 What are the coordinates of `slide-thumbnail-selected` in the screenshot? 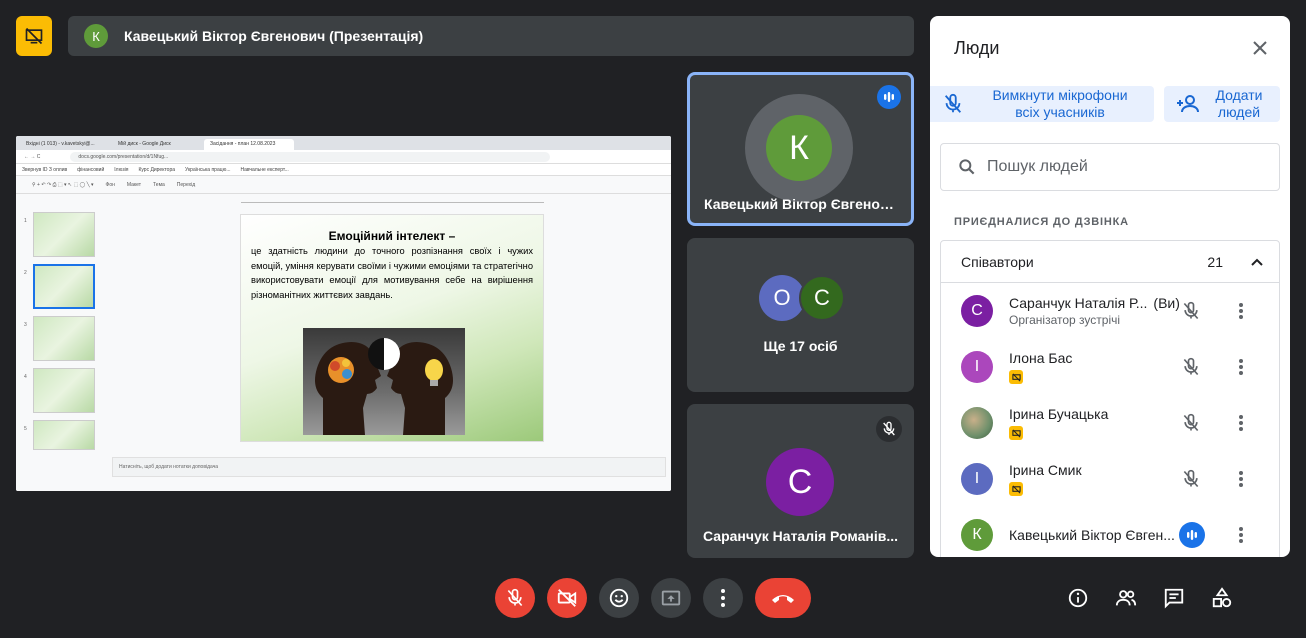 It's located at (64, 286).